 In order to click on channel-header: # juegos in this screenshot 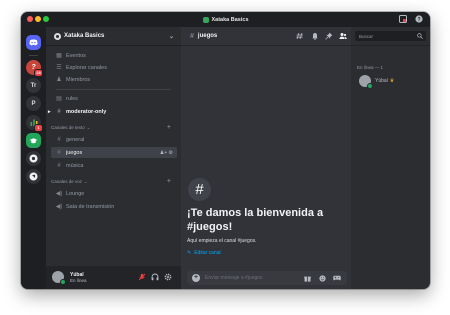, I will do `click(266, 36)`.